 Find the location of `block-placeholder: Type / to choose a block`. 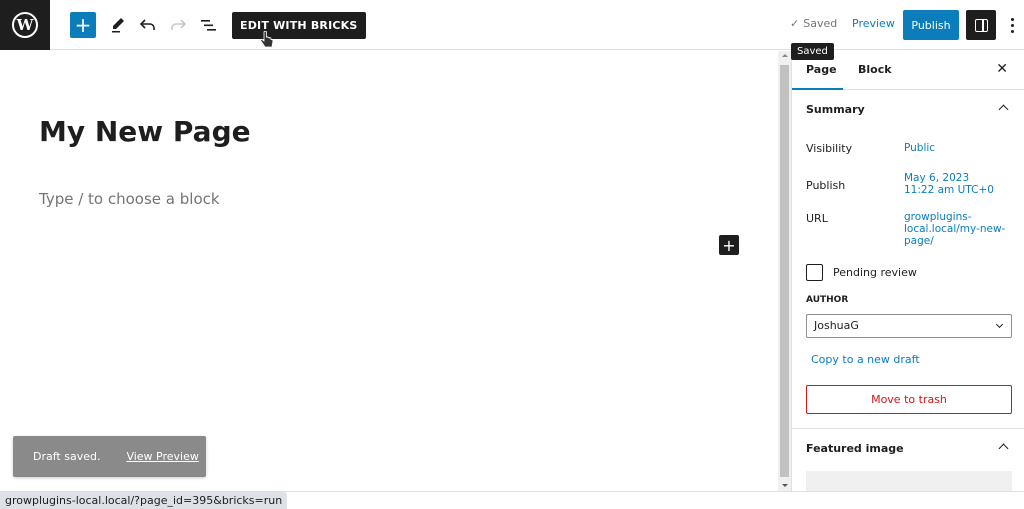

block-placeholder: Type / to choose a block is located at coordinates (129, 199).